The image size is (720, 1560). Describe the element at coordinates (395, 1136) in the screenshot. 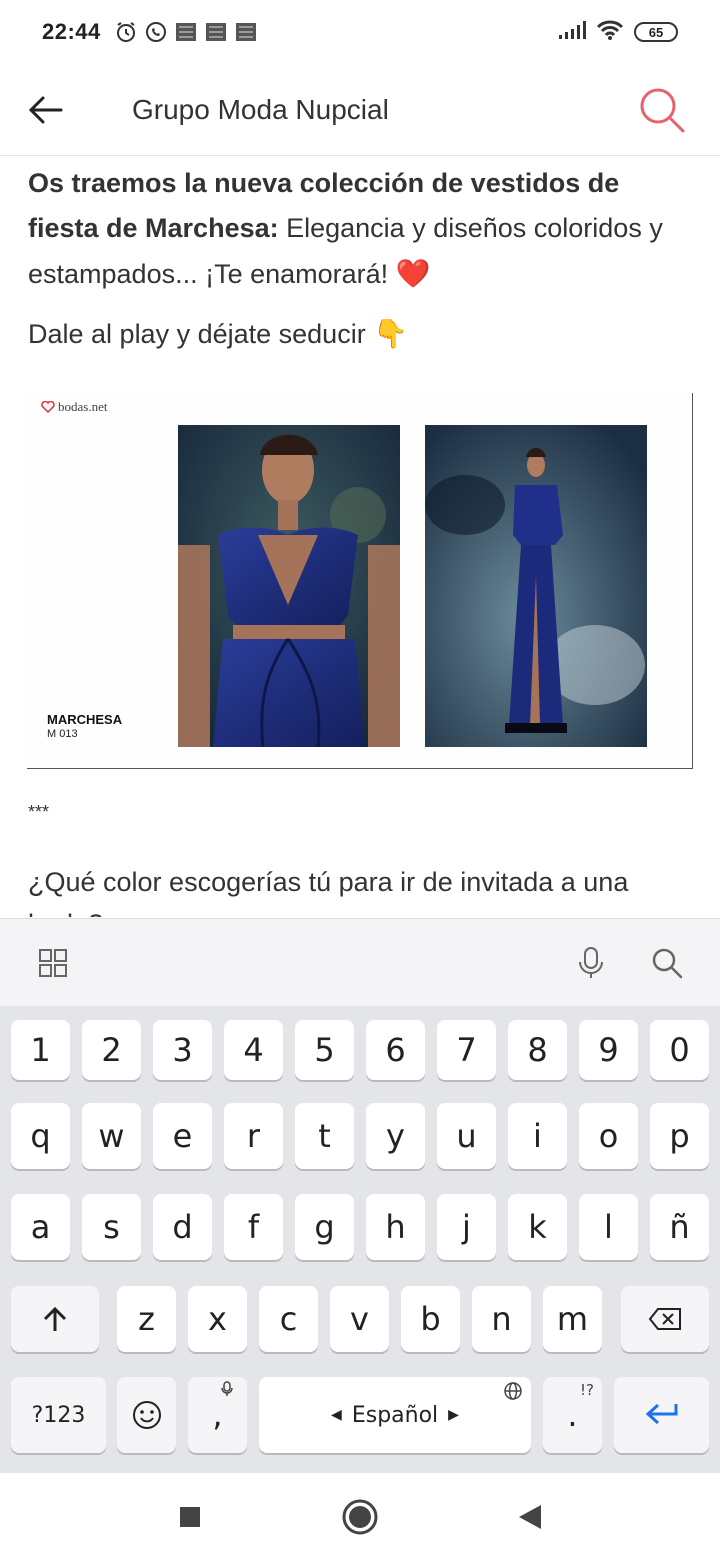

I see `key-y: y` at that location.